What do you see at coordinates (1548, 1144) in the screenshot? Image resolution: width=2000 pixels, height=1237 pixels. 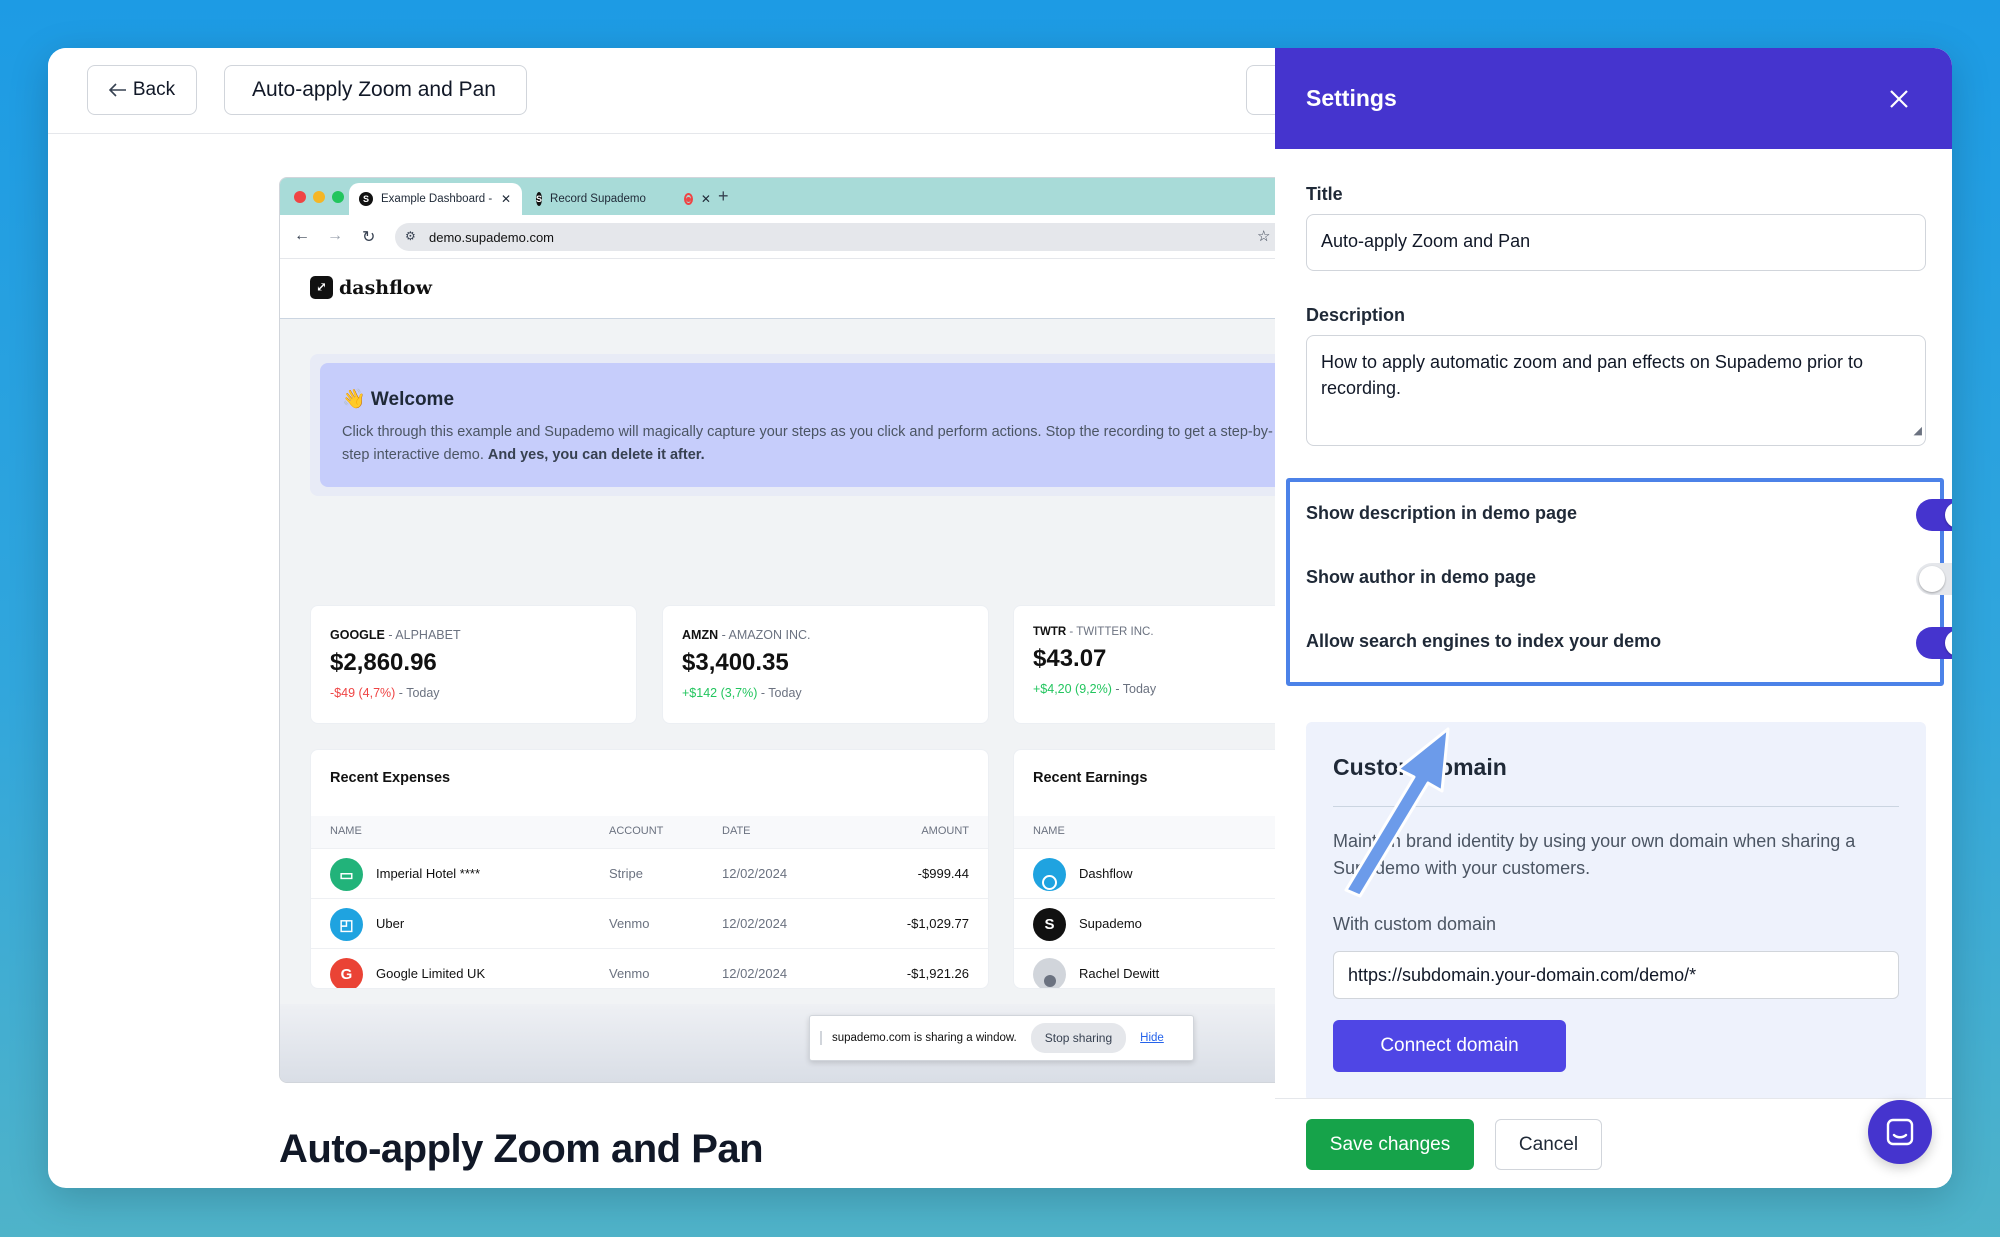 I see `cancel-button: Cancel` at bounding box center [1548, 1144].